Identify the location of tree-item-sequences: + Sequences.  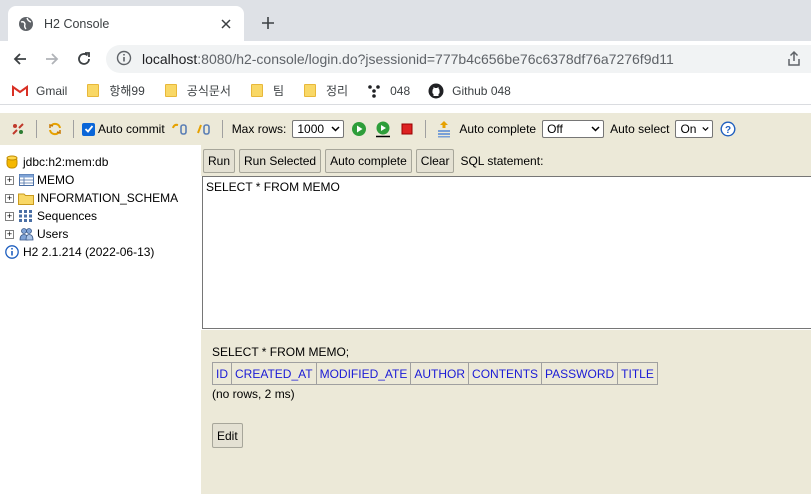
(100, 216).